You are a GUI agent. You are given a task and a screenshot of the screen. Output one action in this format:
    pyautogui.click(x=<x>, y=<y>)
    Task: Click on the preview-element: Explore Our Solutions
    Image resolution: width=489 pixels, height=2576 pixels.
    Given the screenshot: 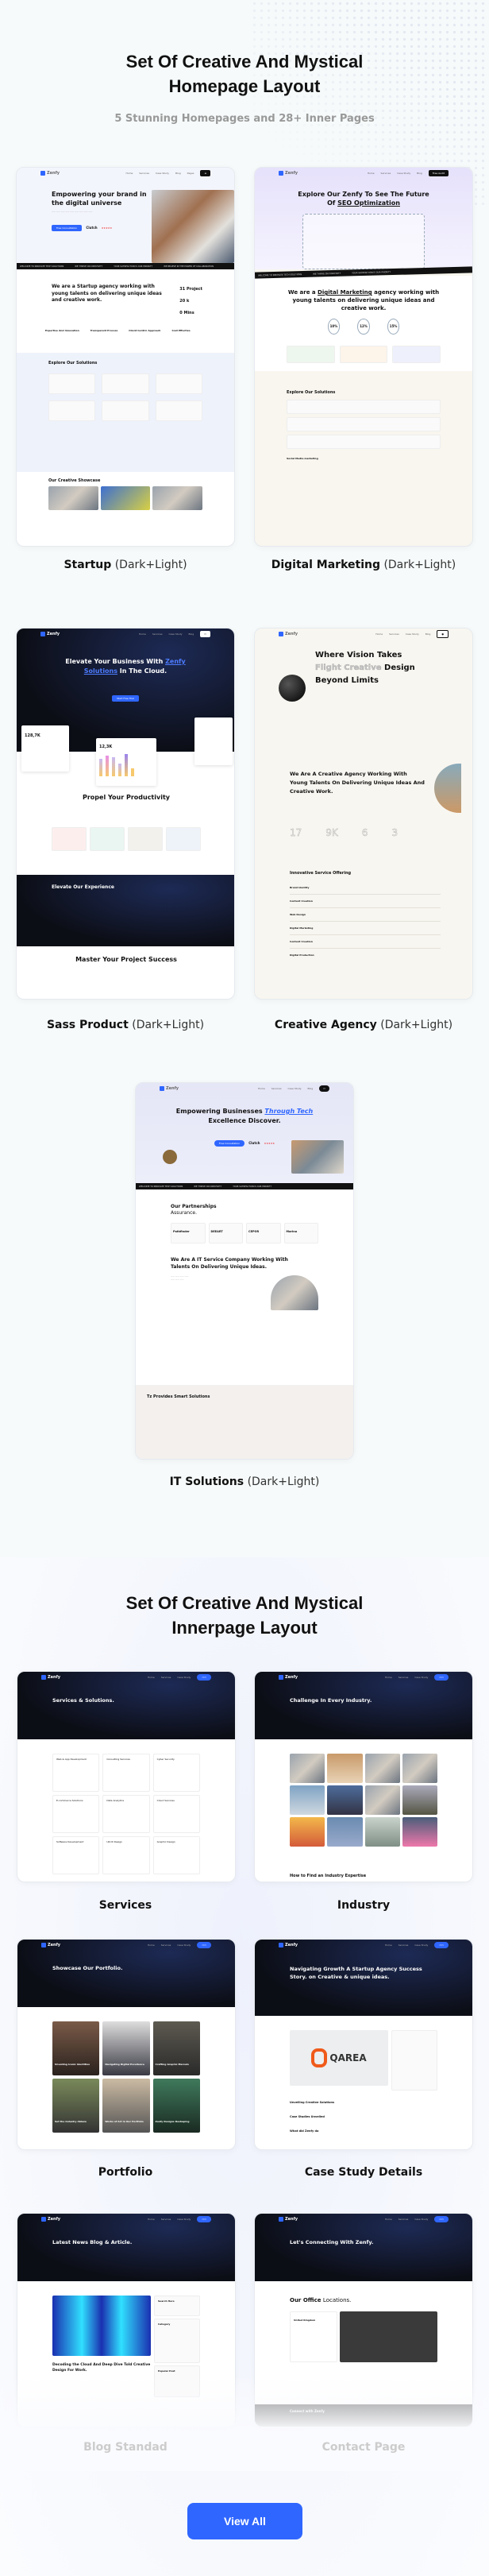 What is the action you would take?
    pyautogui.click(x=125, y=413)
    